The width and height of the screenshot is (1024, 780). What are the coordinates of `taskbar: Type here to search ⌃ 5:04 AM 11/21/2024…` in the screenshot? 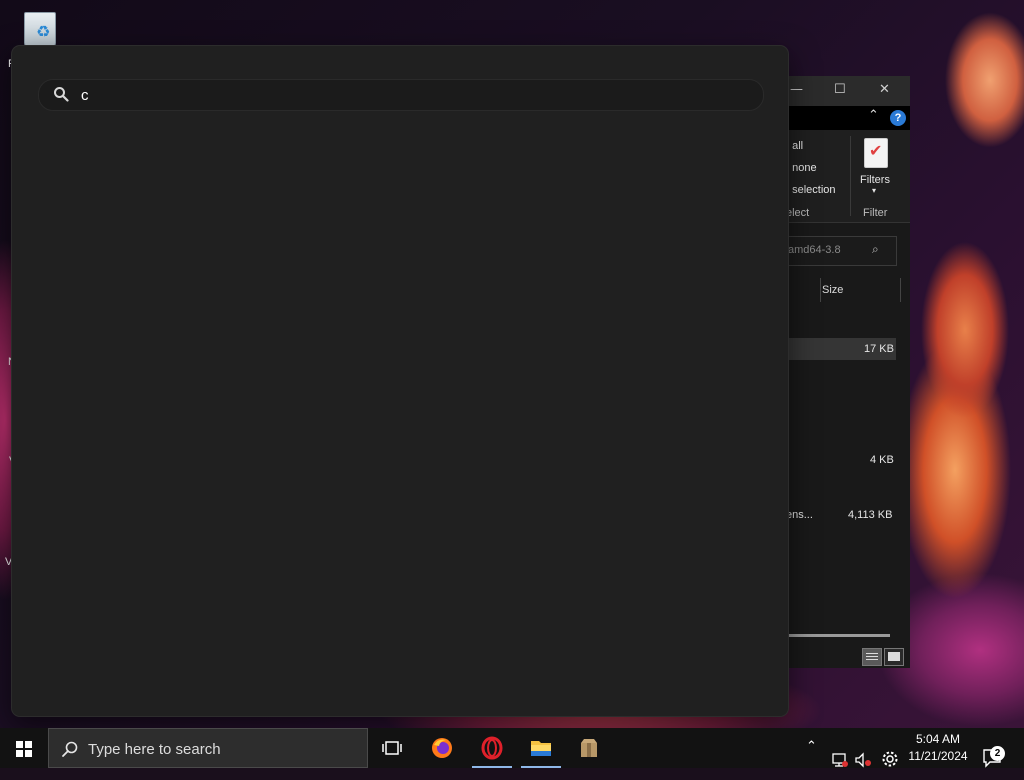 It's located at (512, 748).